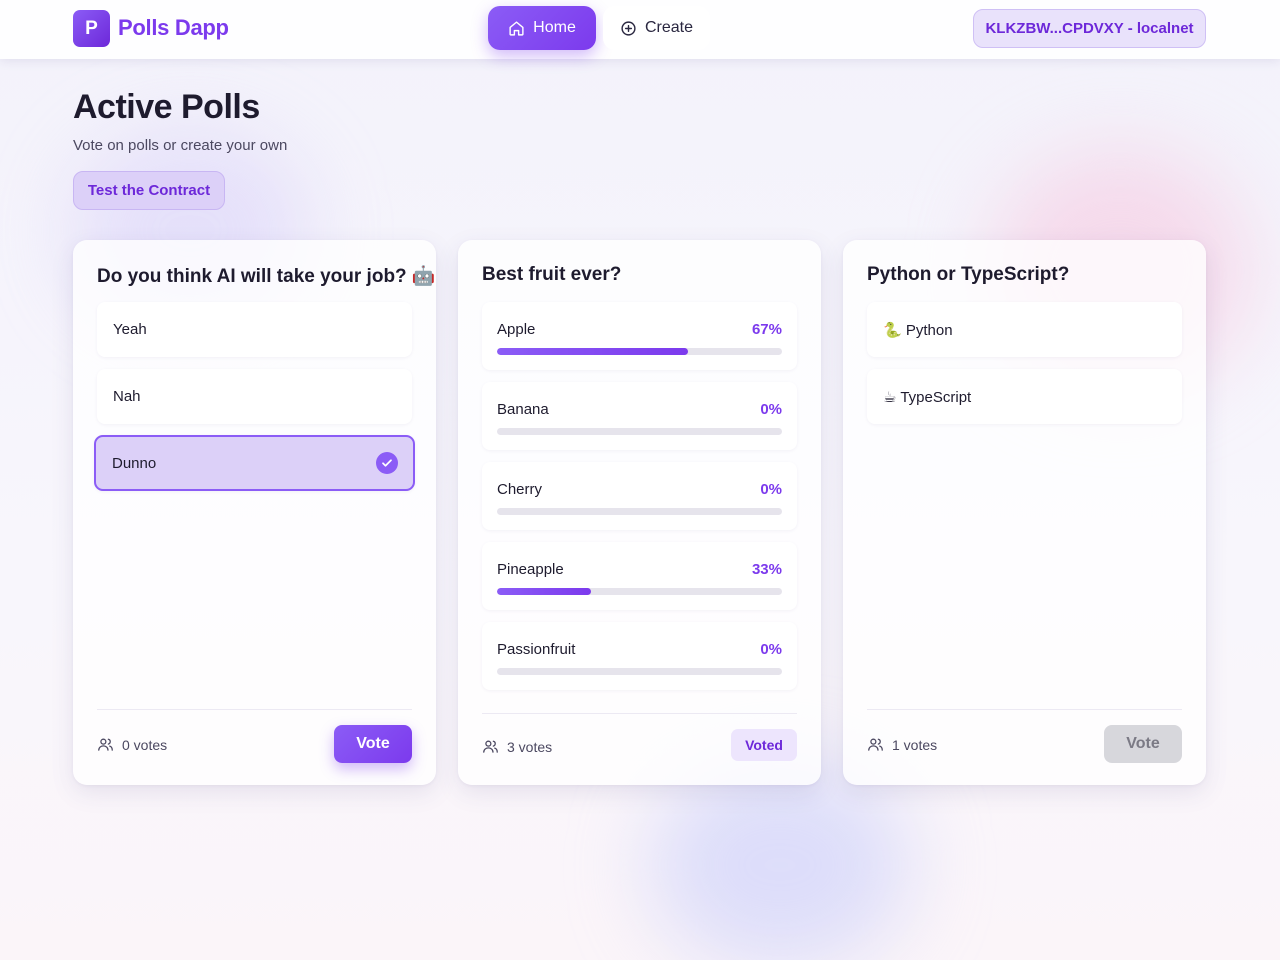  Describe the element at coordinates (91, 28) in the screenshot. I see `app-logo-icon: P` at that location.